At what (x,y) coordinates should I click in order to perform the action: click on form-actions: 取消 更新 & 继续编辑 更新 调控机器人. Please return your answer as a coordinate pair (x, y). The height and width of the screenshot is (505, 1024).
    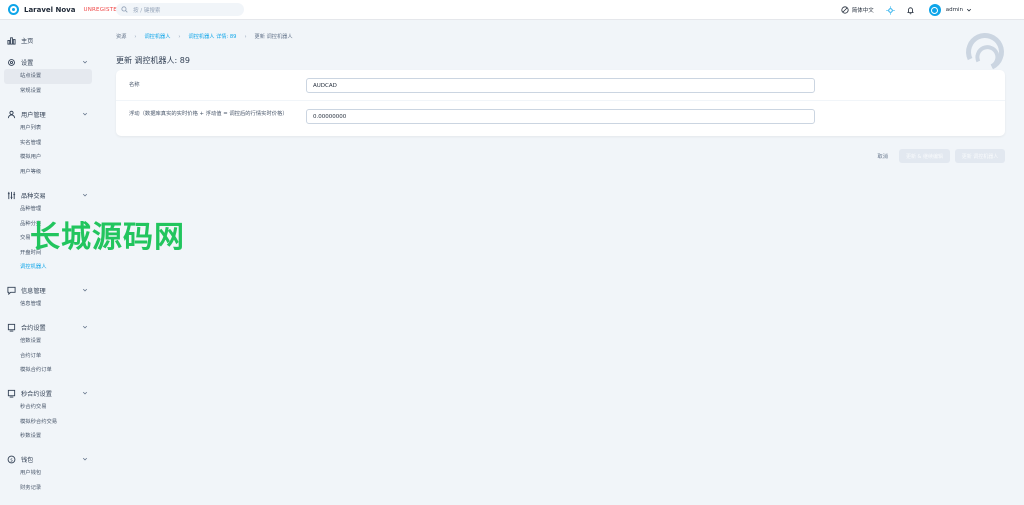
    Looking at the image, I should click on (941, 156).